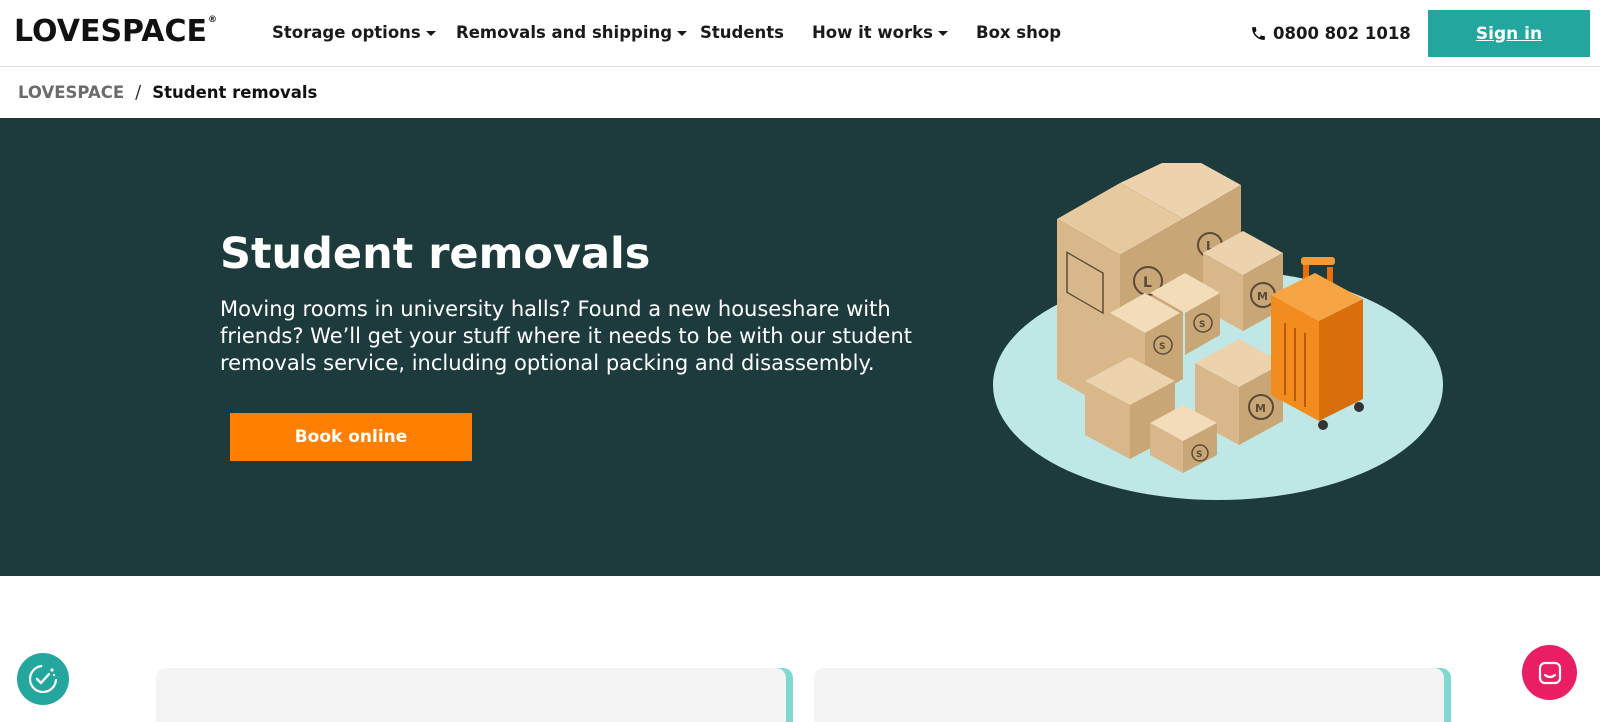 This screenshot has width=1600, height=722. I want to click on nav-how-it-works: How it works, so click(880, 32).